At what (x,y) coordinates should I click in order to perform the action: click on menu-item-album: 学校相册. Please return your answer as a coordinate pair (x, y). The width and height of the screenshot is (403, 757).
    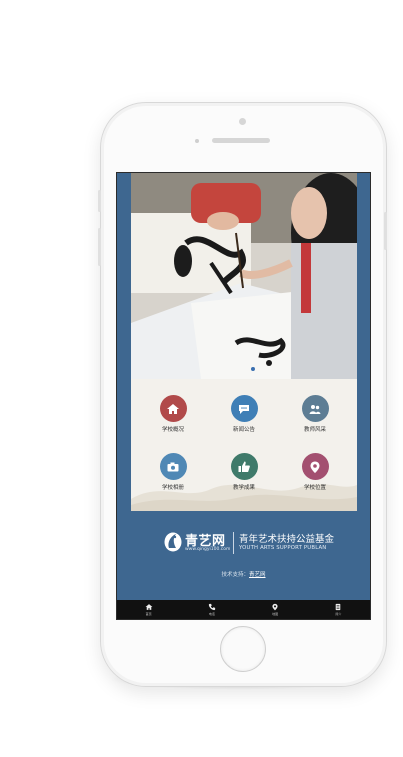
    Looking at the image, I should click on (173, 472).